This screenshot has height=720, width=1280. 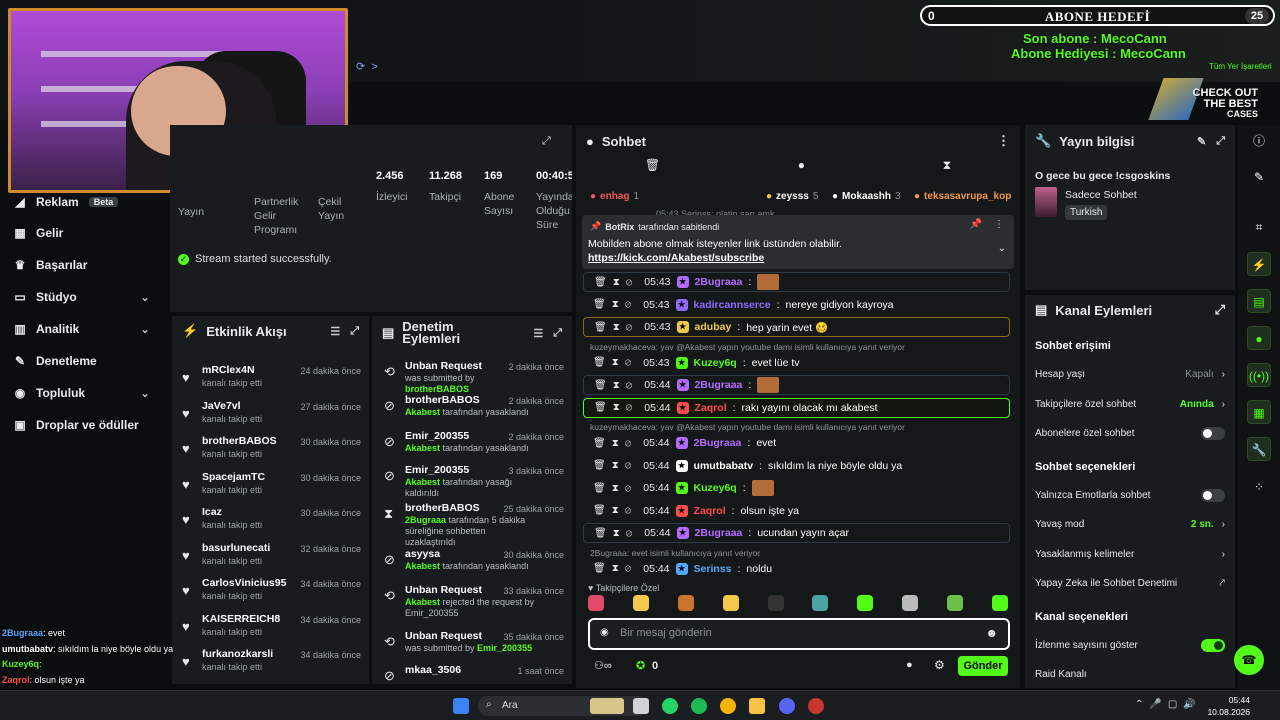 I want to click on start-icon, so click(x=461, y=706).